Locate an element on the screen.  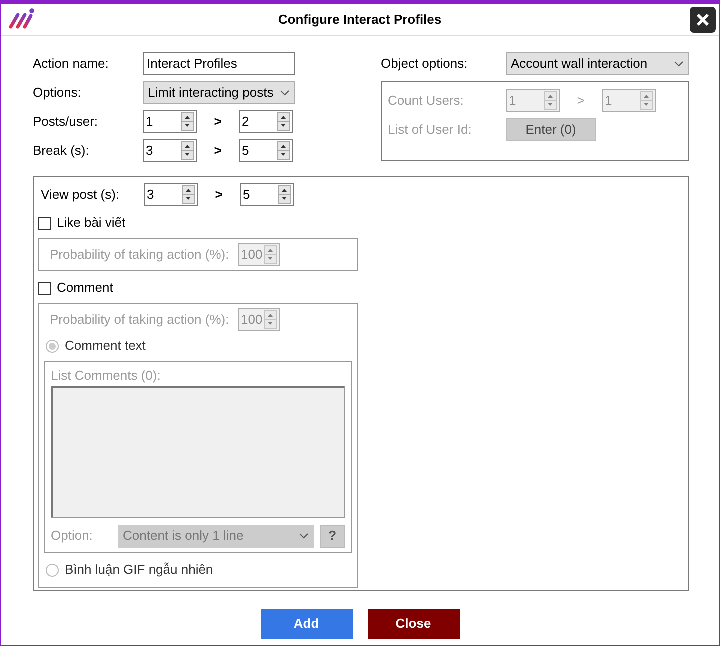
field-label: List of User Id: is located at coordinates (430, 129).